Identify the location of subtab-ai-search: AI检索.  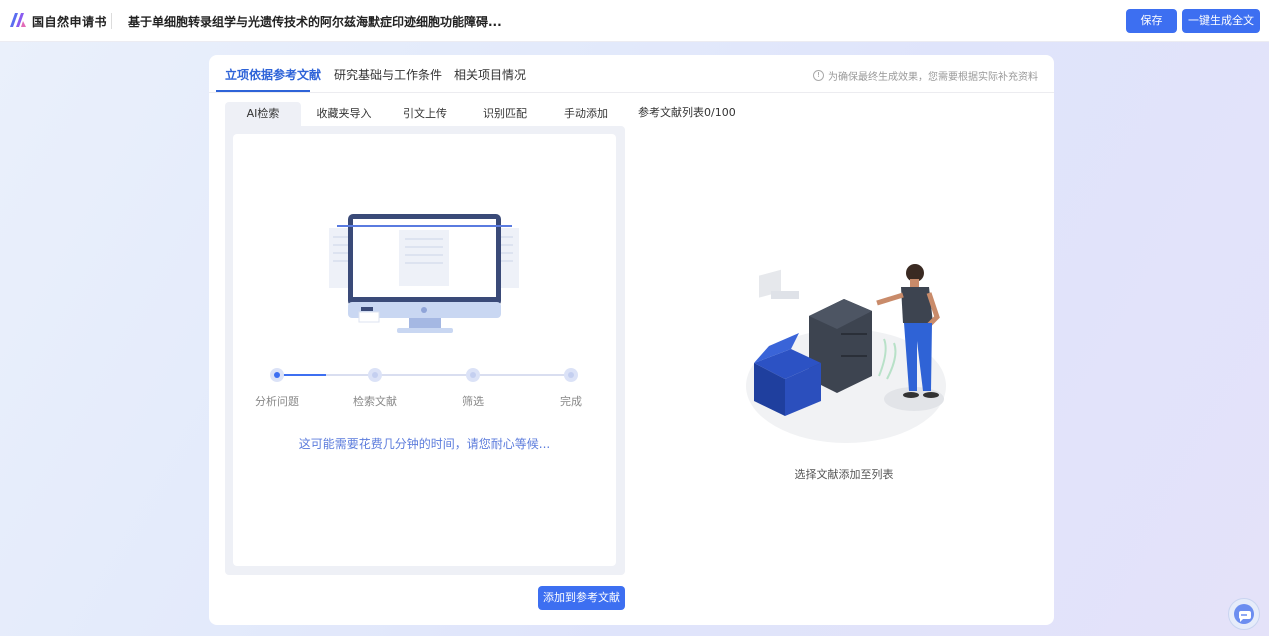
(263, 114).